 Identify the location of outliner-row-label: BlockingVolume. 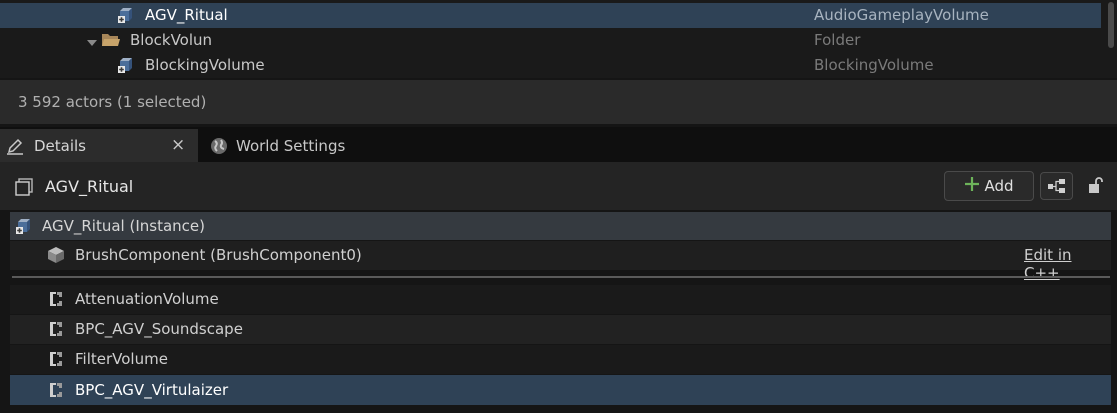
(205, 65).